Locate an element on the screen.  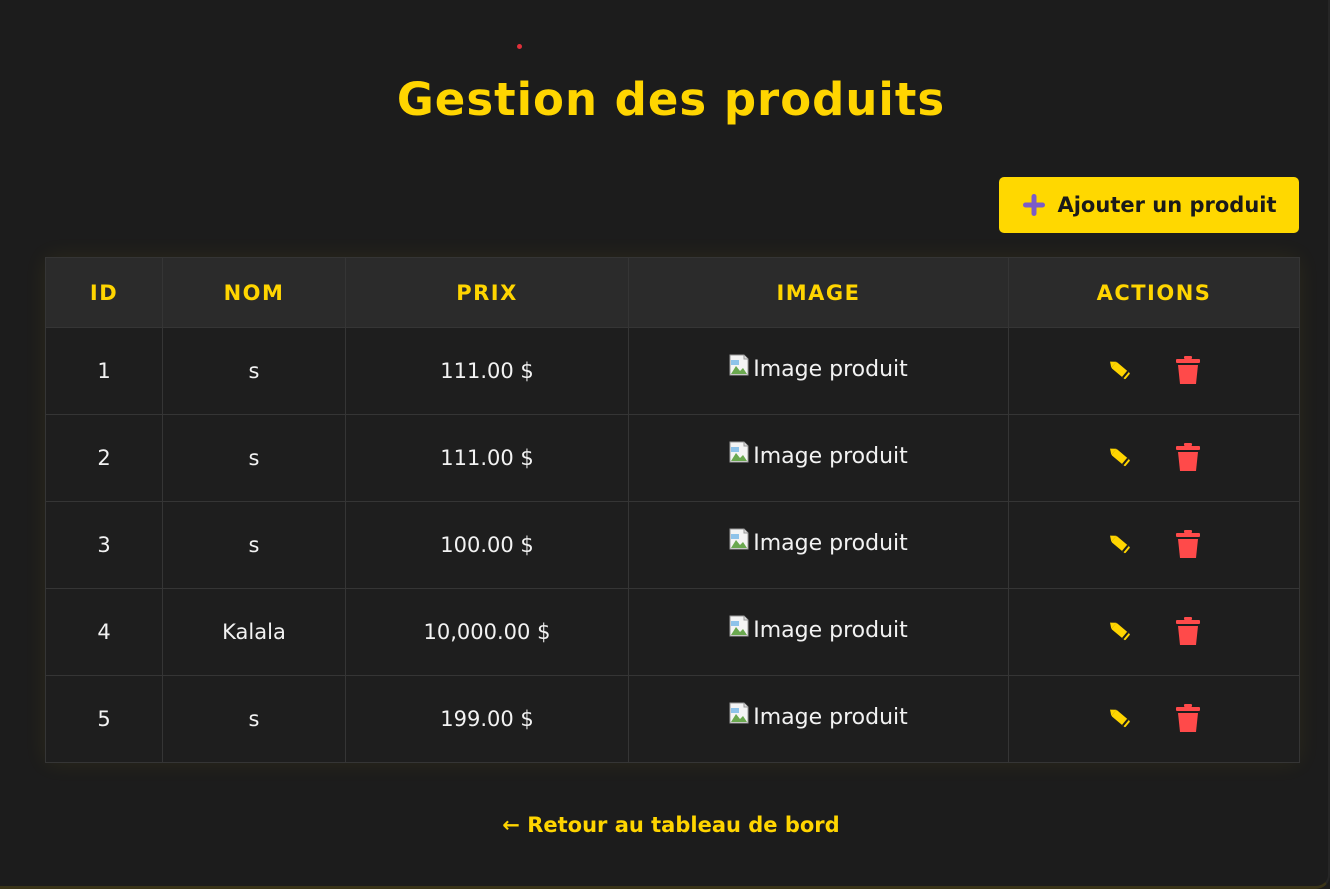
table-row: 5 s 199.00 $ Image produit is located at coordinates (672, 719).